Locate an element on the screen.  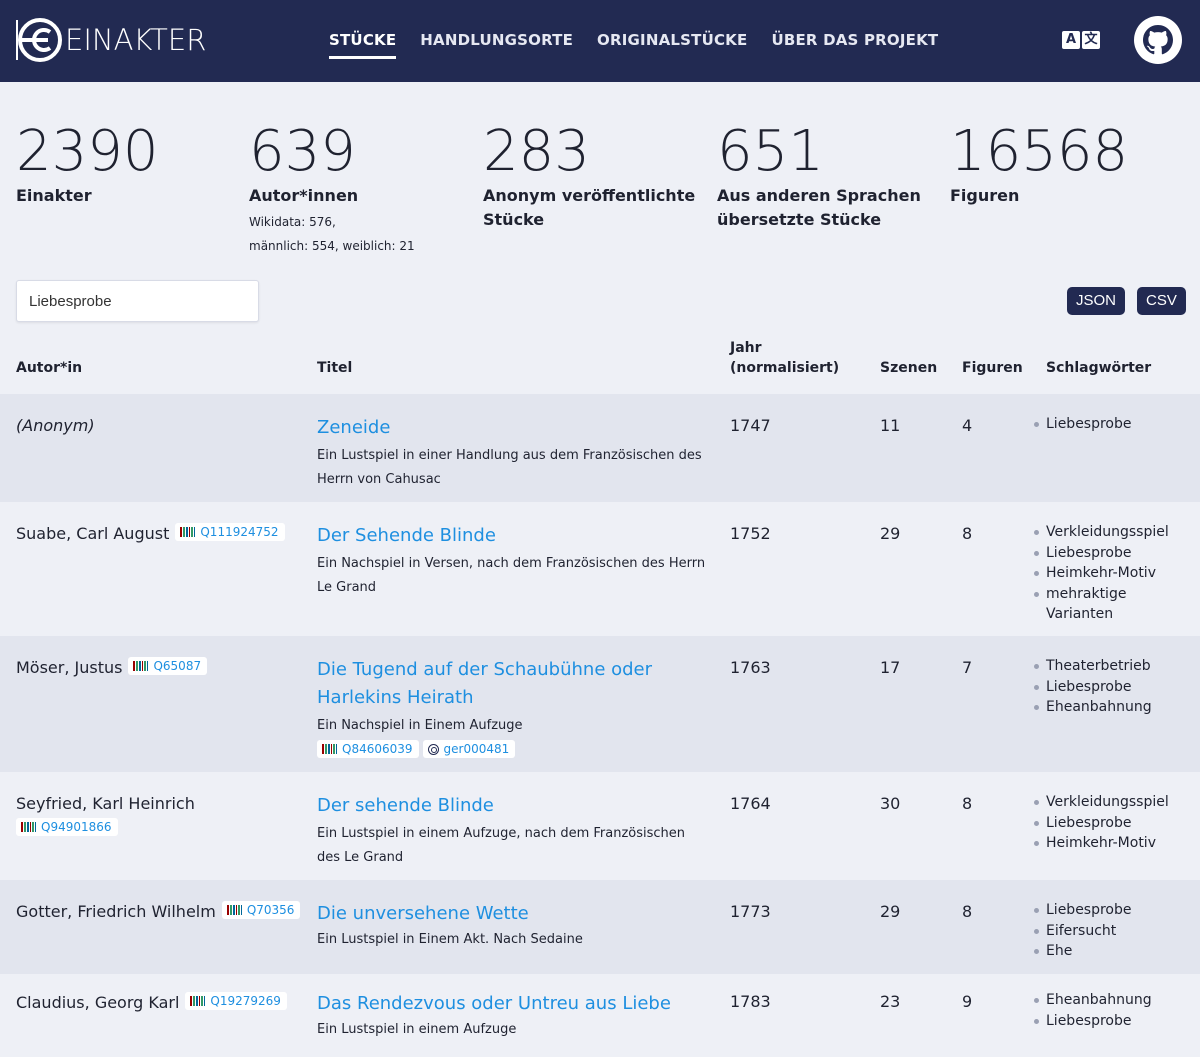
wikidata-badge: Q65087 is located at coordinates (168, 666).